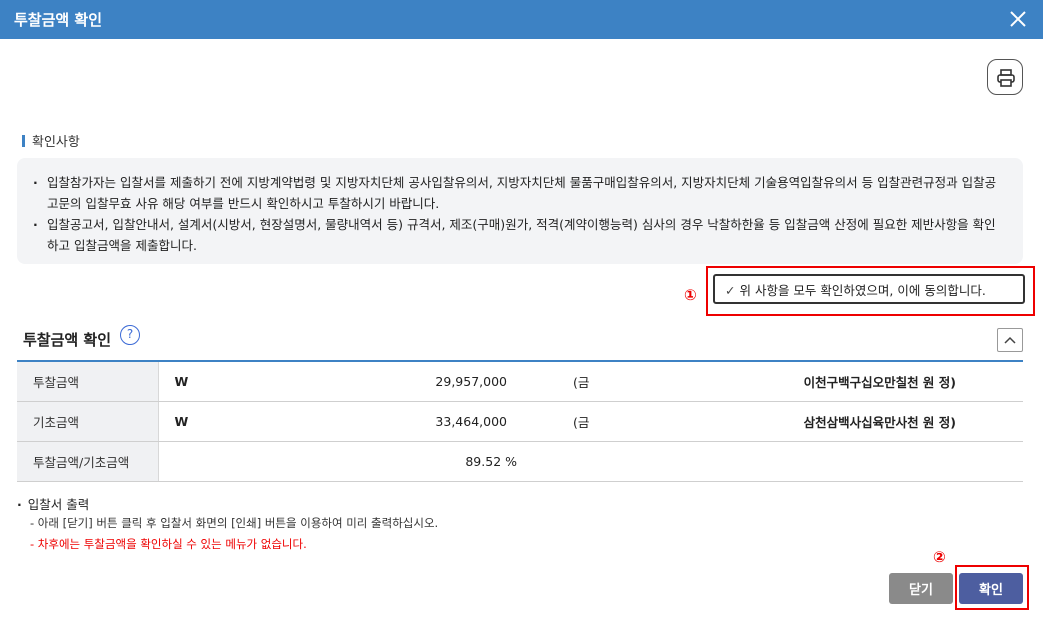 Image resolution: width=1043 pixels, height=618 pixels. Describe the element at coordinates (862, 290) in the screenshot. I see `agree-label: 위 사항을 모두 확인하였으며, 이에 동의합니다.` at that location.